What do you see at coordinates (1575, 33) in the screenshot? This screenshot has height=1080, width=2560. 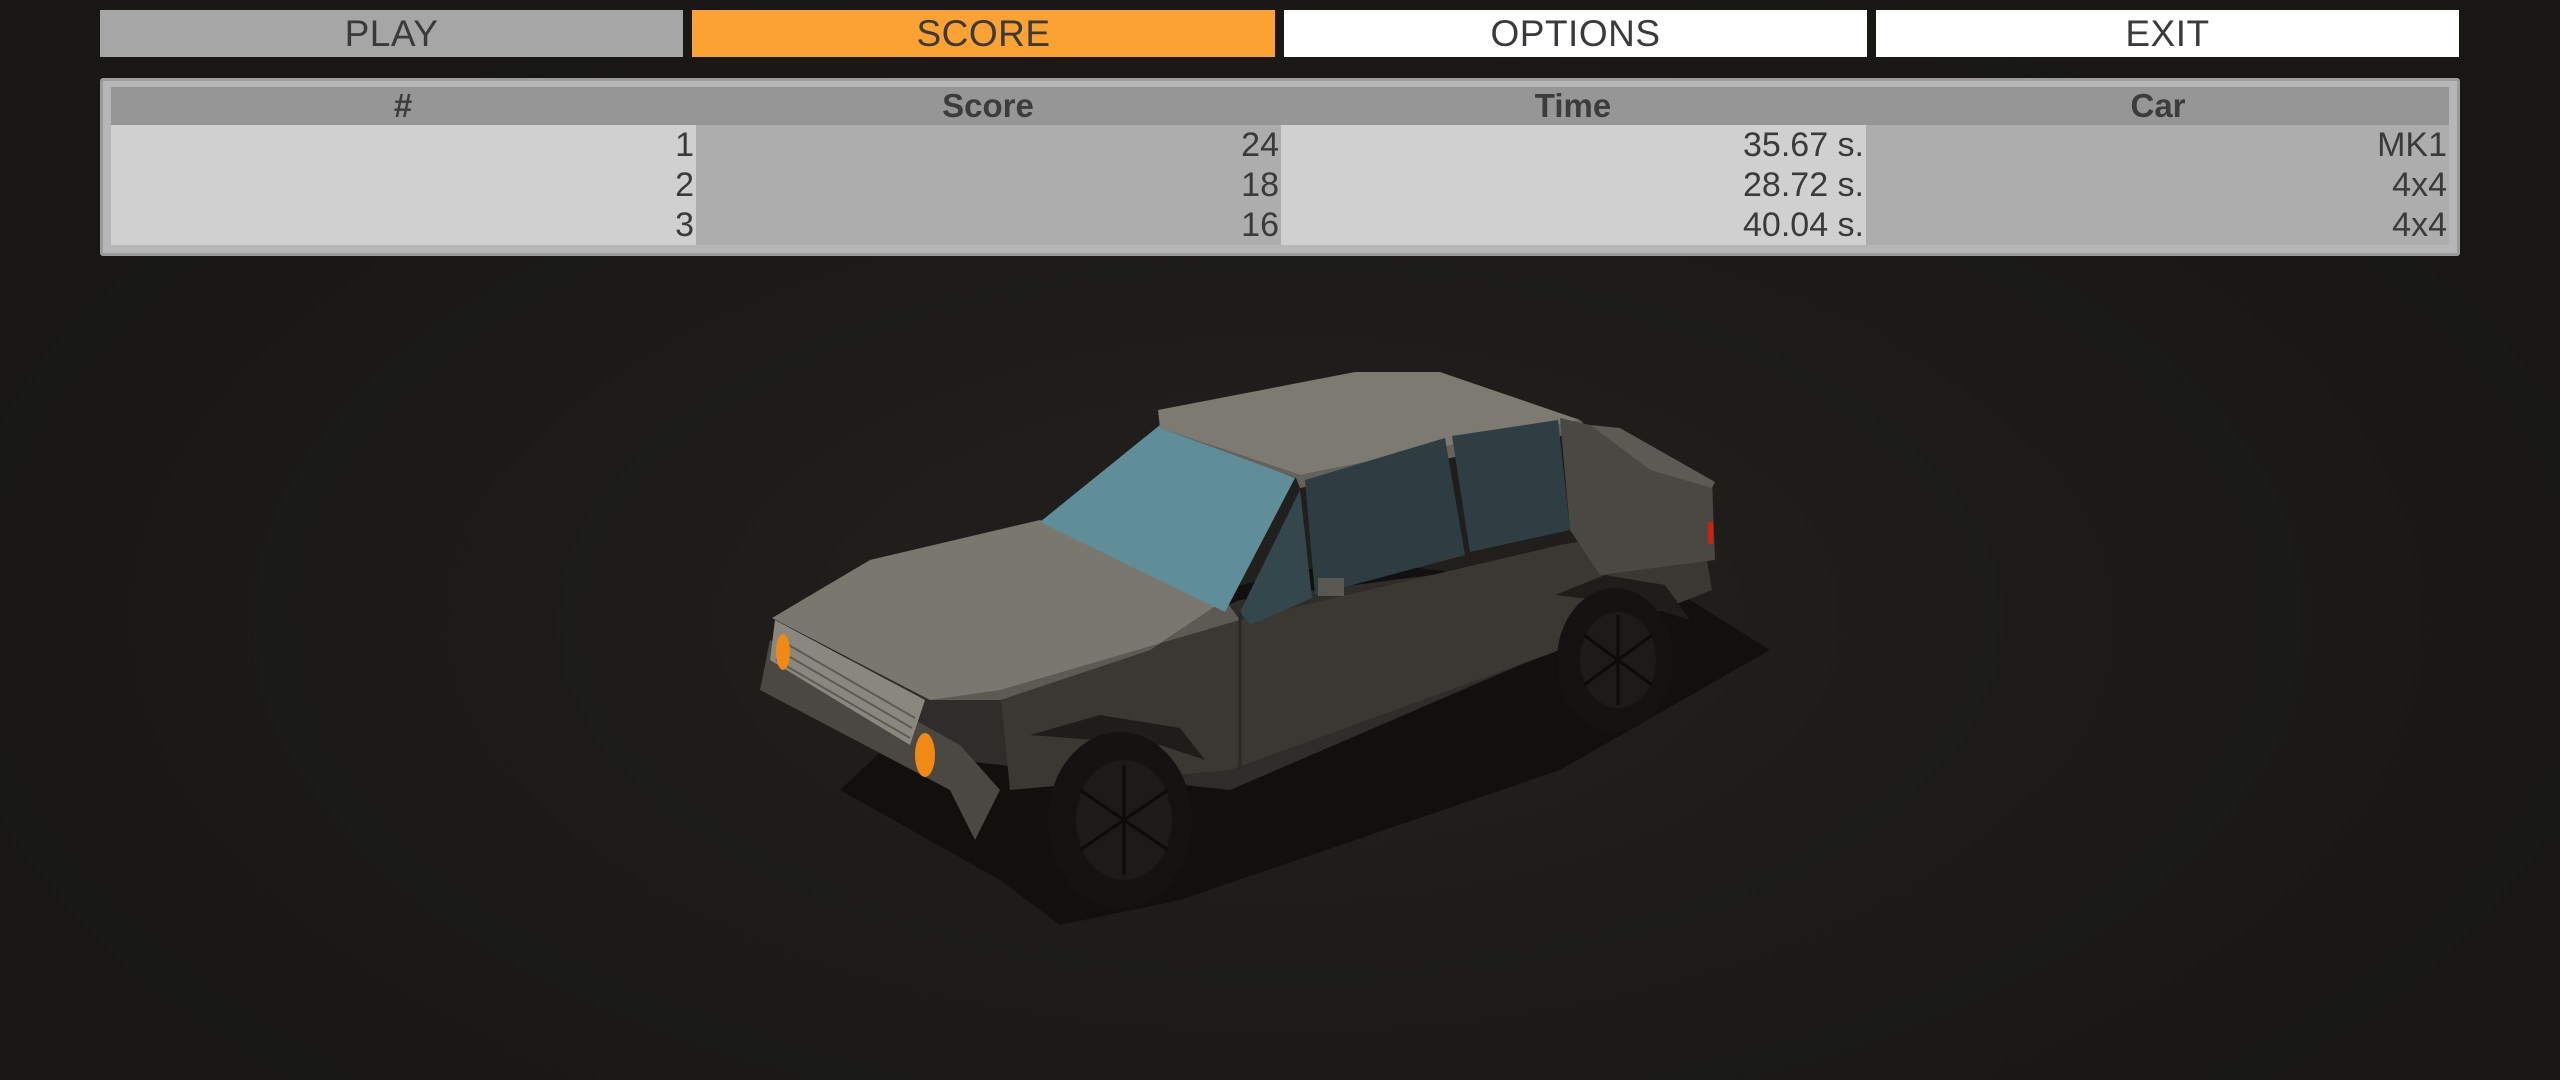 I see `options-button: OPTIONS` at bounding box center [1575, 33].